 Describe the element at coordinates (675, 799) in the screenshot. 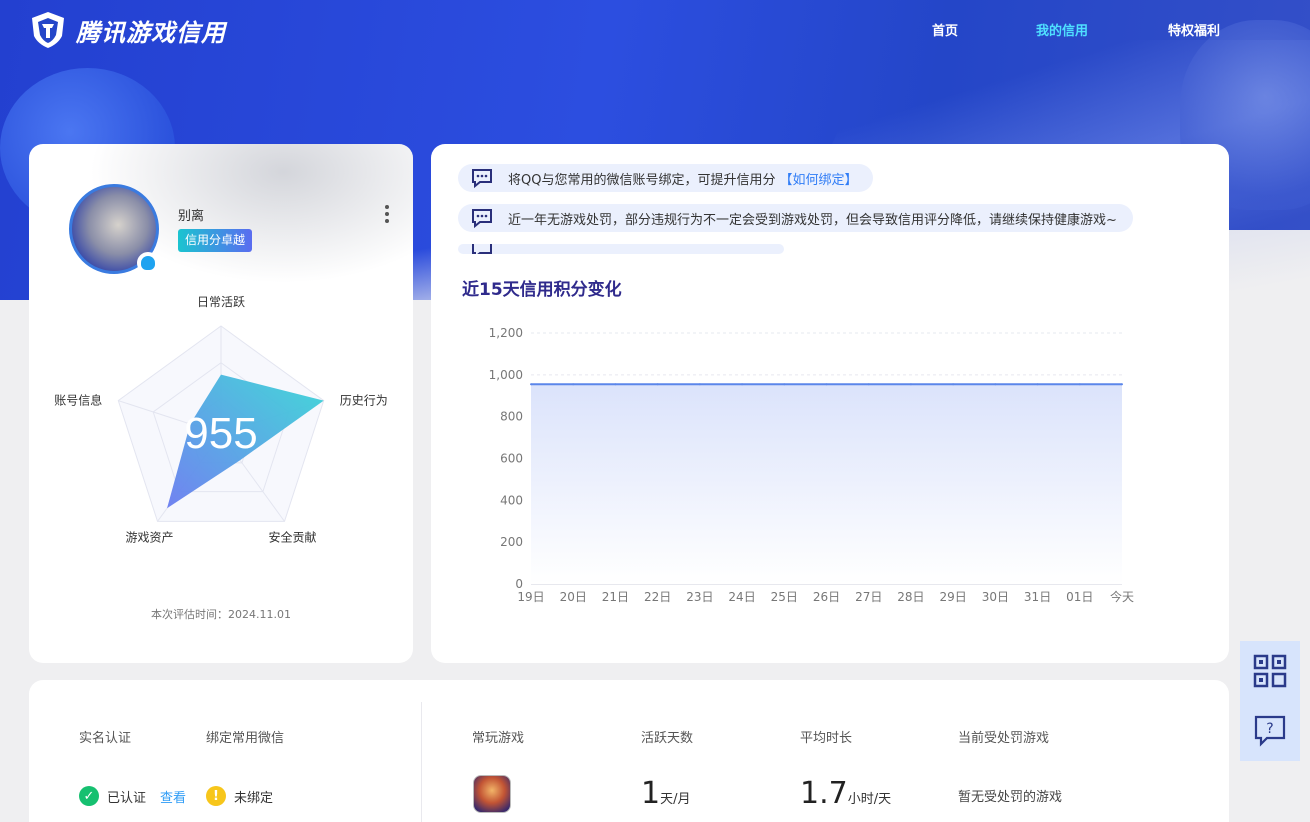

I see `active-days-unit: 天/月` at that location.